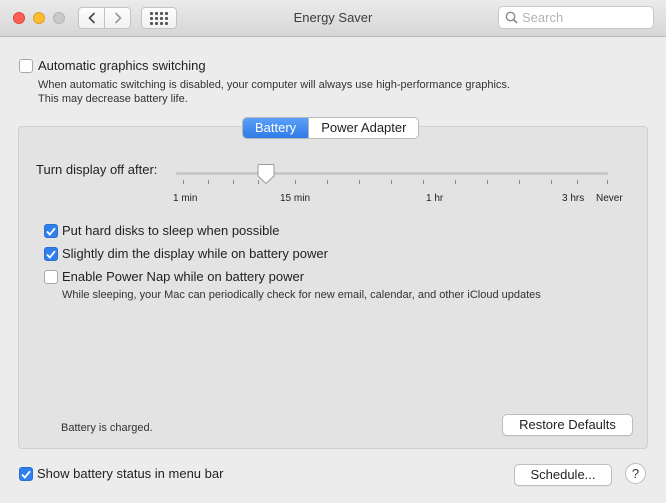 The width and height of the screenshot is (666, 503). What do you see at coordinates (107, 428) in the screenshot?
I see `battery-status-text: Battery is charged.` at bounding box center [107, 428].